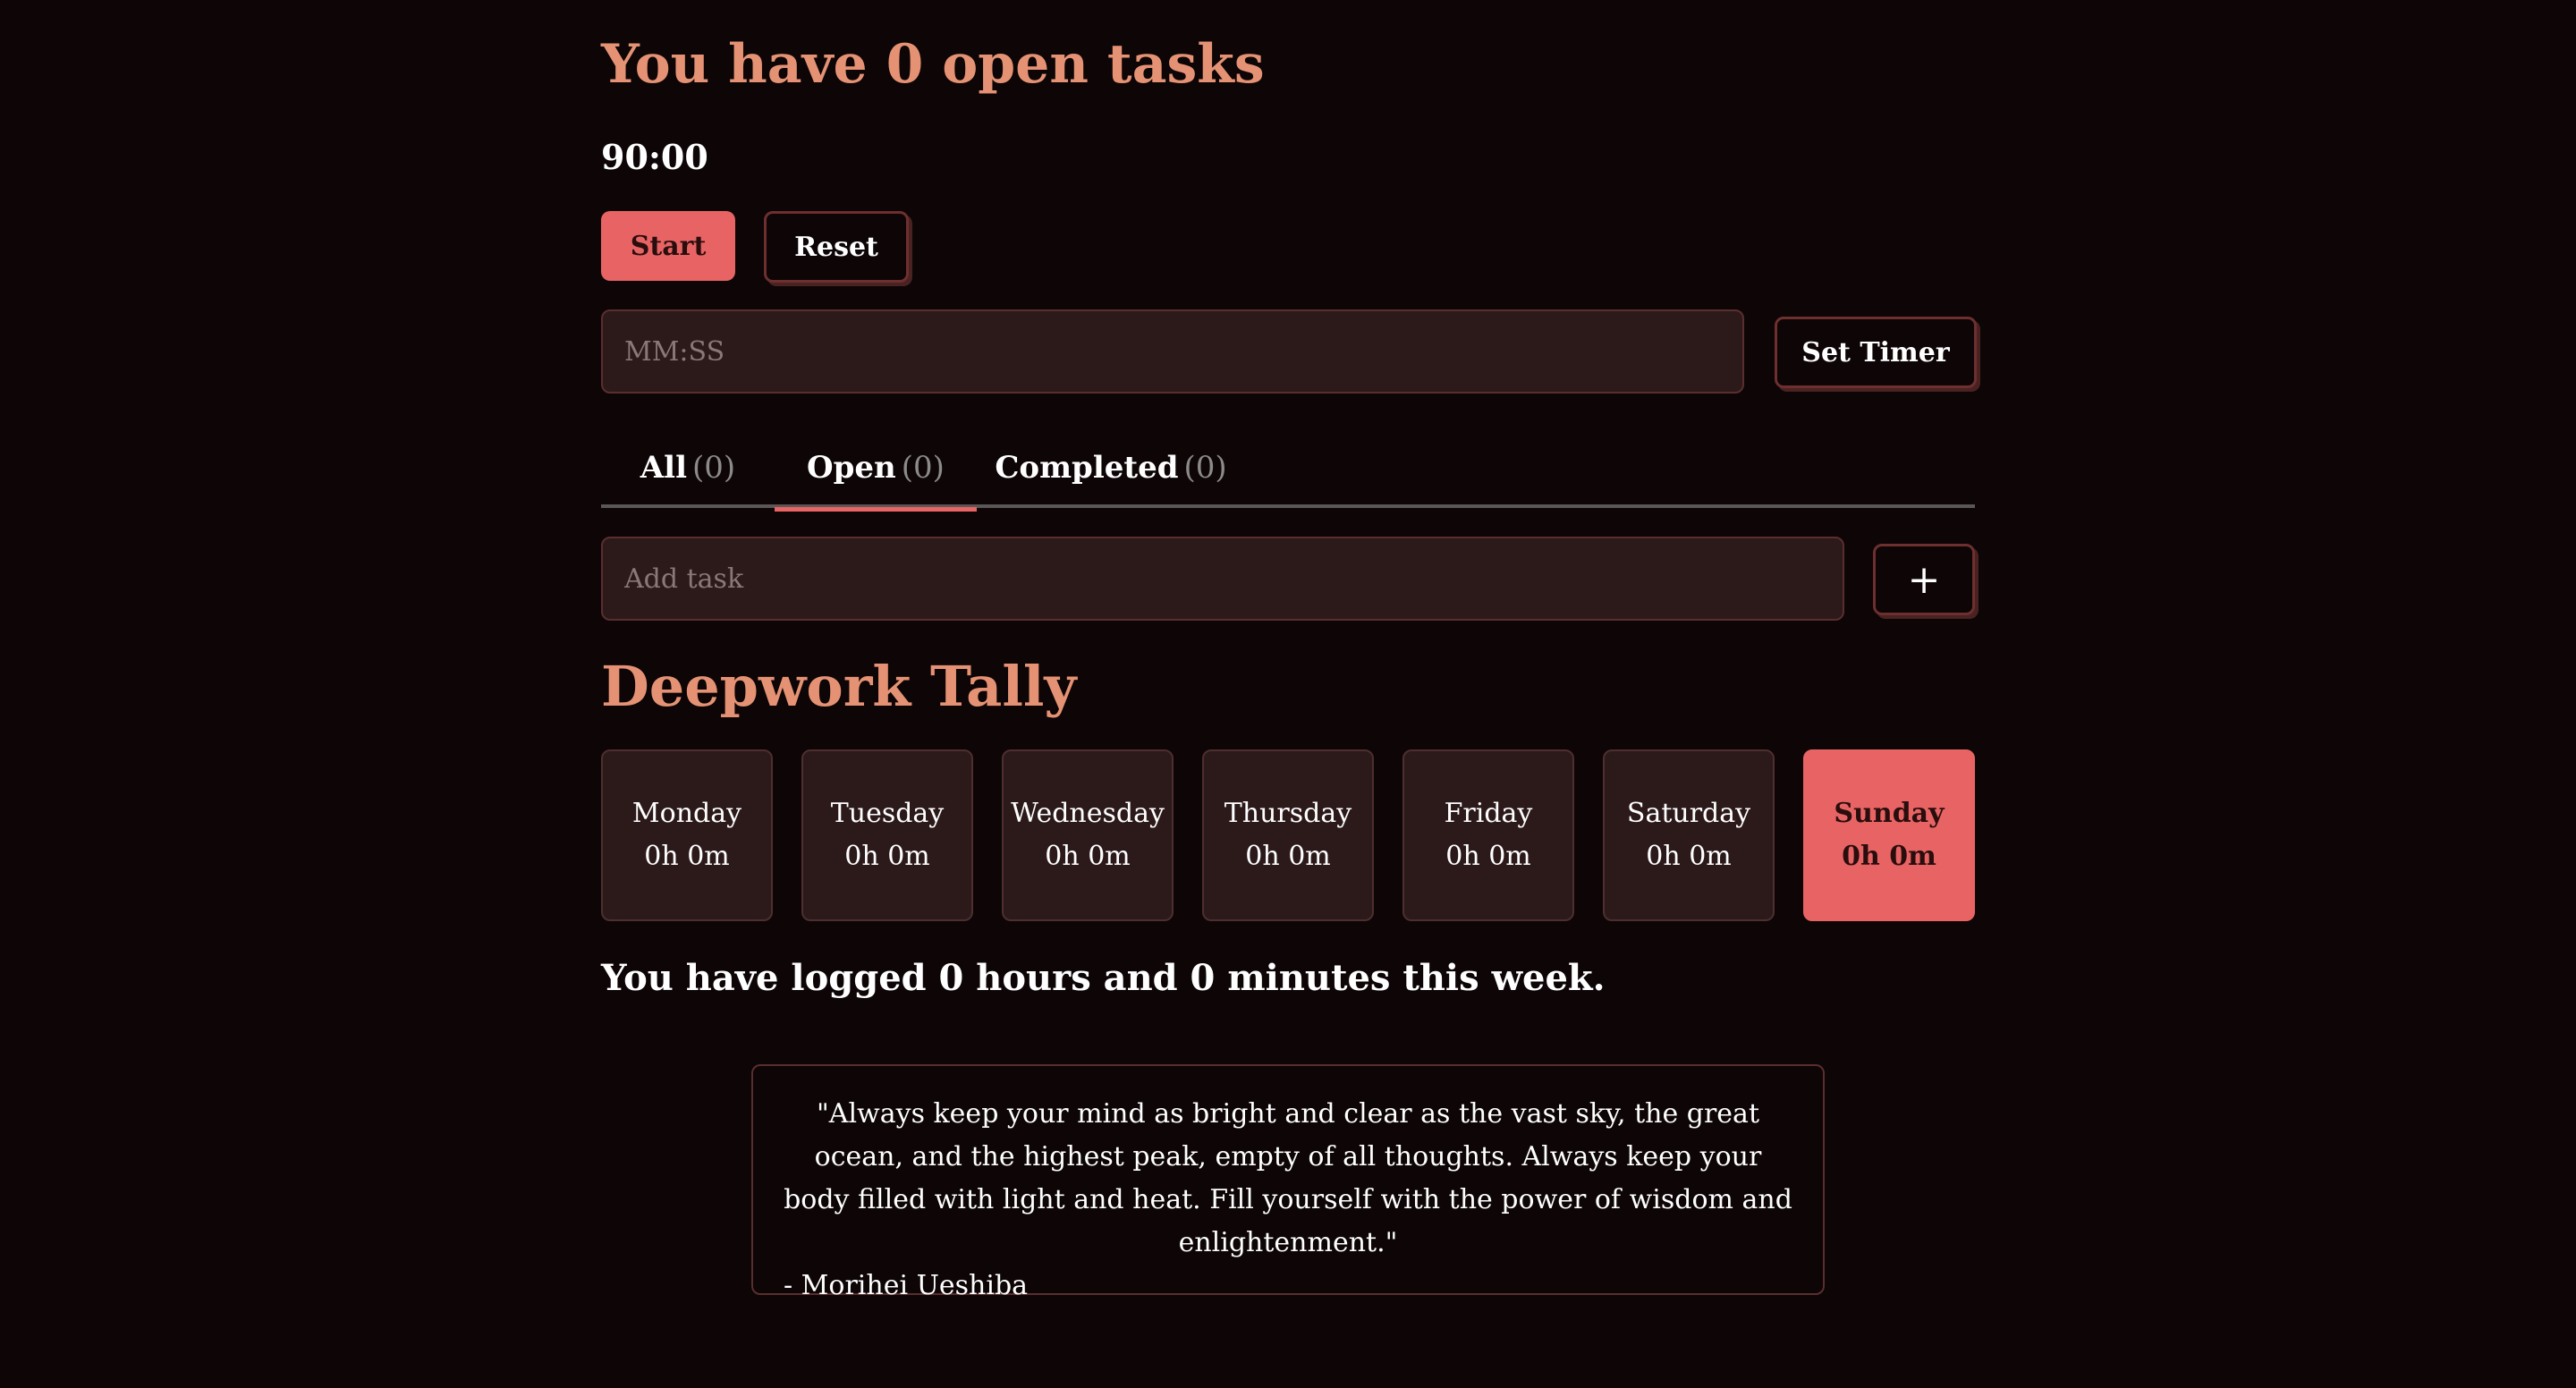  Describe the element at coordinates (836, 247) in the screenshot. I see `reset-button: Reset` at that location.